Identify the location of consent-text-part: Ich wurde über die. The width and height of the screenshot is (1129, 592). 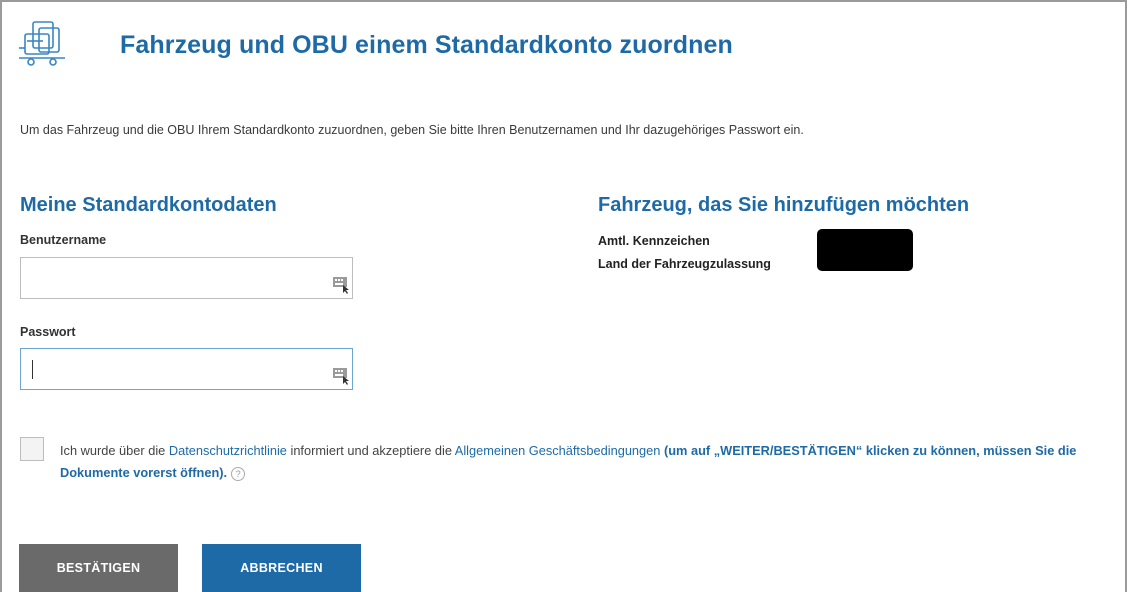
(114, 450).